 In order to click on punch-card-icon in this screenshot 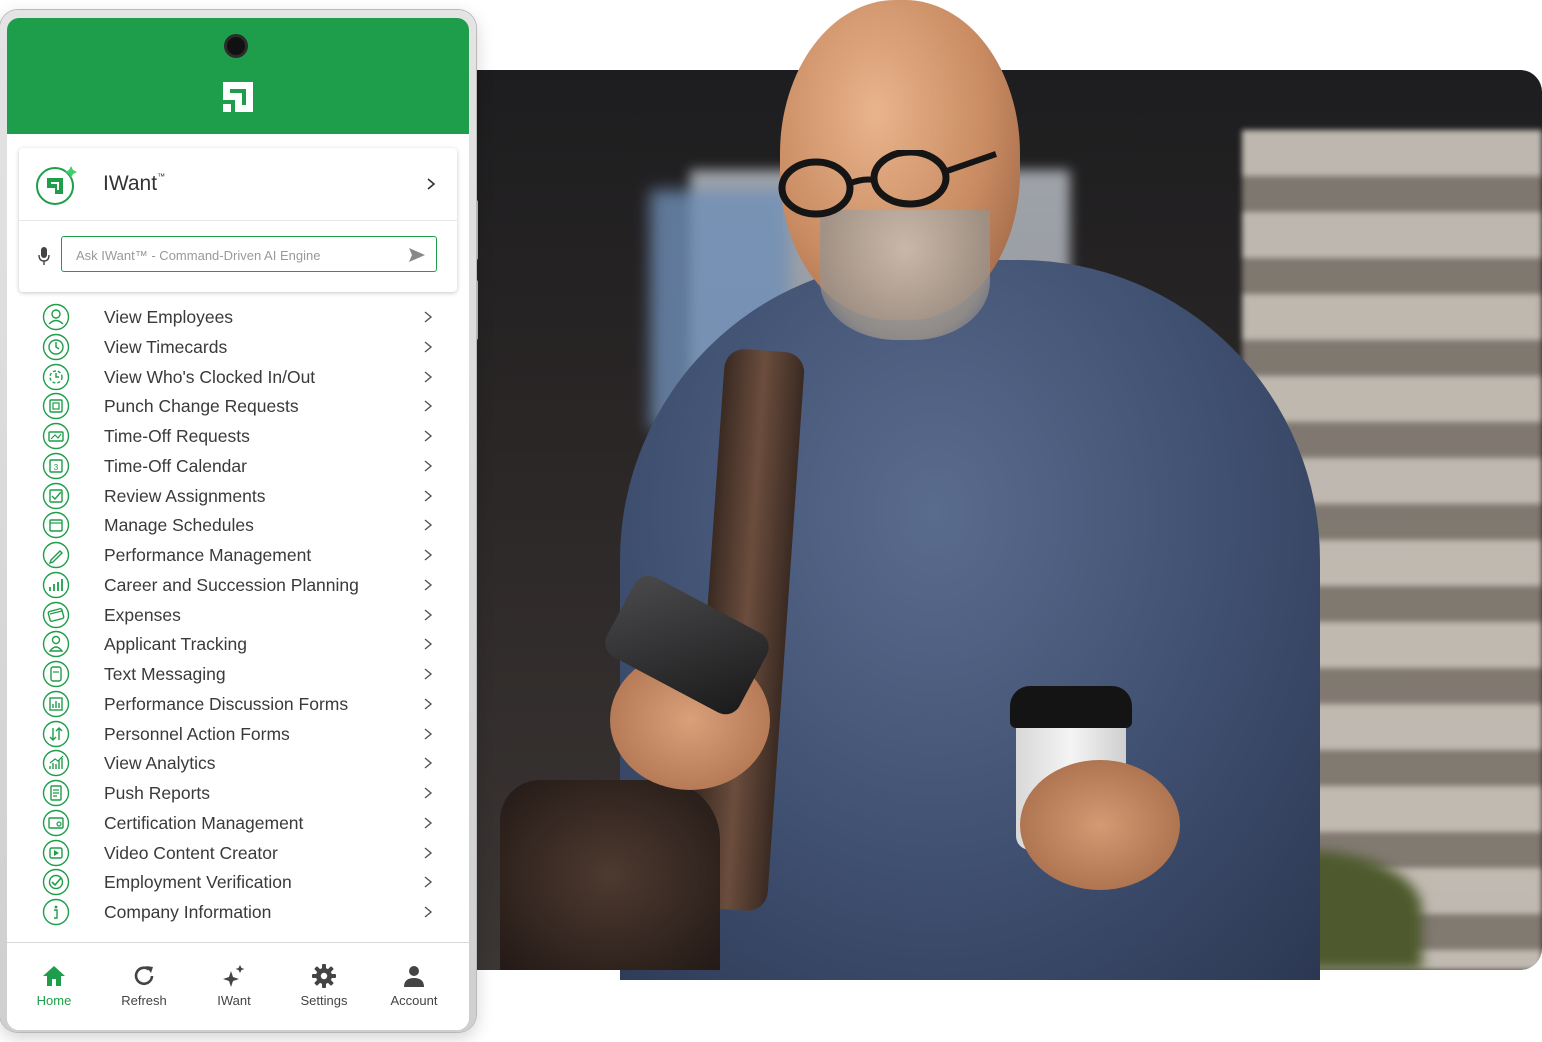, I will do `click(56, 406)`.